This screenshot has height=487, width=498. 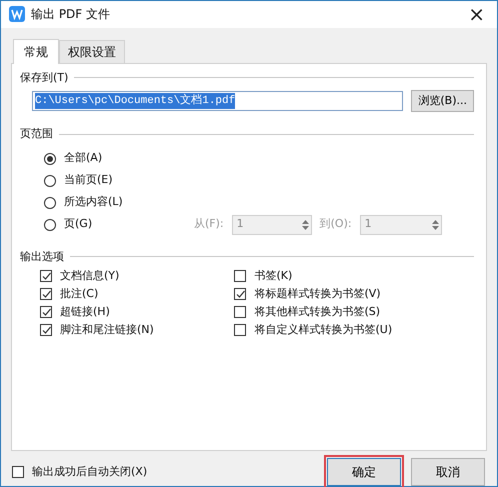 What do you see at coordinates (84, 158) in the screenshot?
I see `radio-label: 全部(A)` at bounding box center [84, 158].